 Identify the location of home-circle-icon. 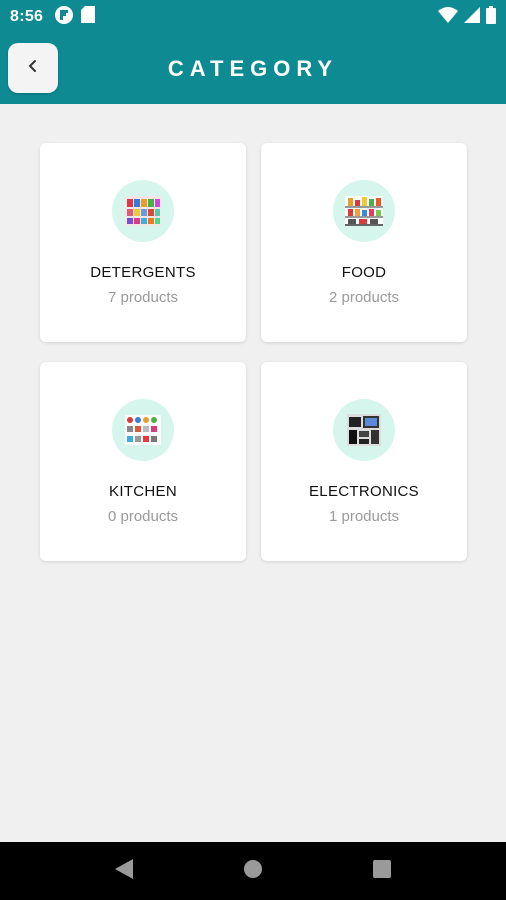
(253, 871).